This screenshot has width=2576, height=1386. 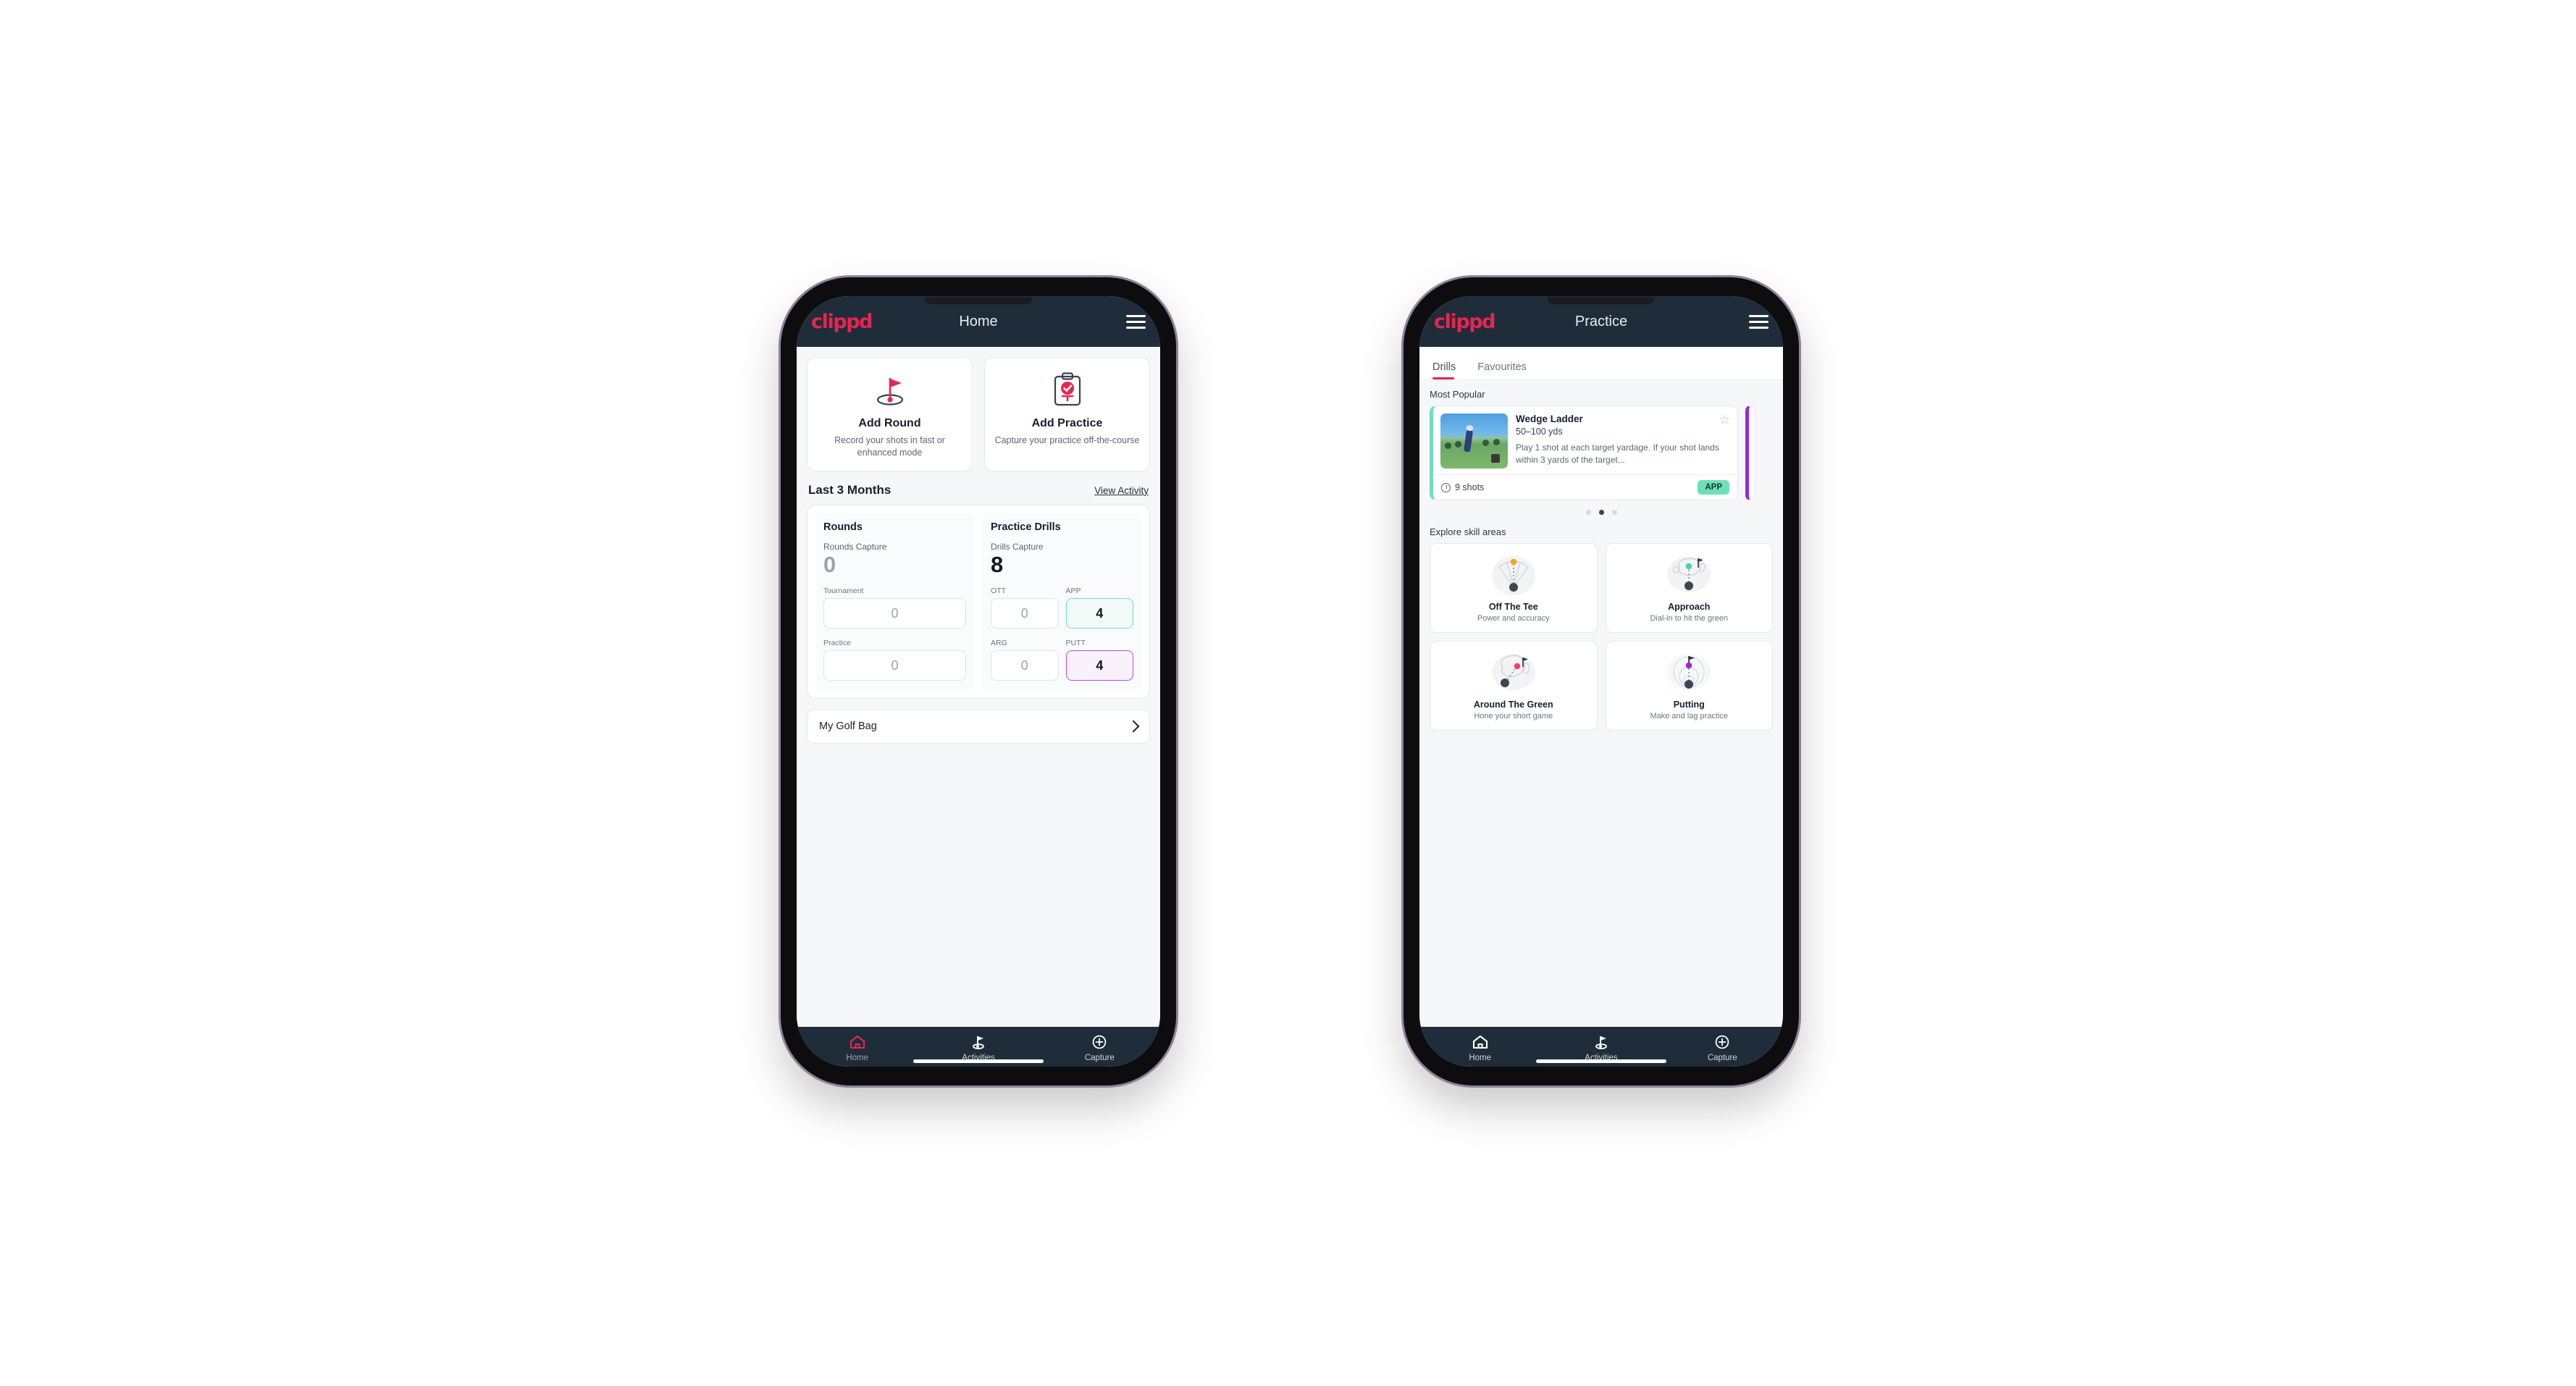 What do you see at coordinates (849, 489) in the screenshot?
I see `section-title: Last 3 Months` at bounding box center [849, 489].